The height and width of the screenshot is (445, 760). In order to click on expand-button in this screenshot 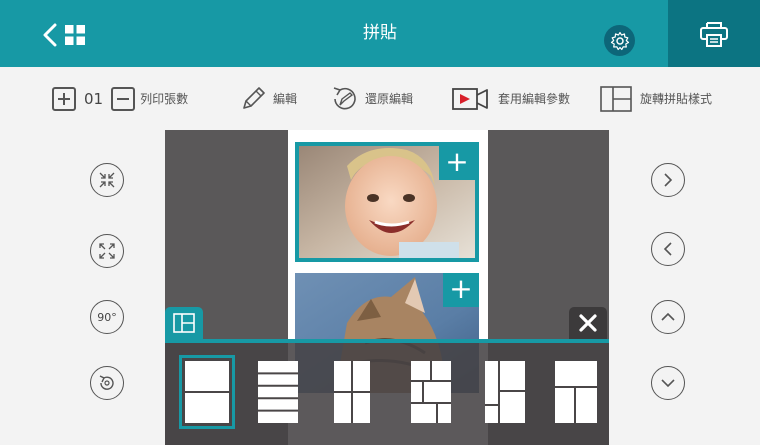, I will do `click(107, 251)`.